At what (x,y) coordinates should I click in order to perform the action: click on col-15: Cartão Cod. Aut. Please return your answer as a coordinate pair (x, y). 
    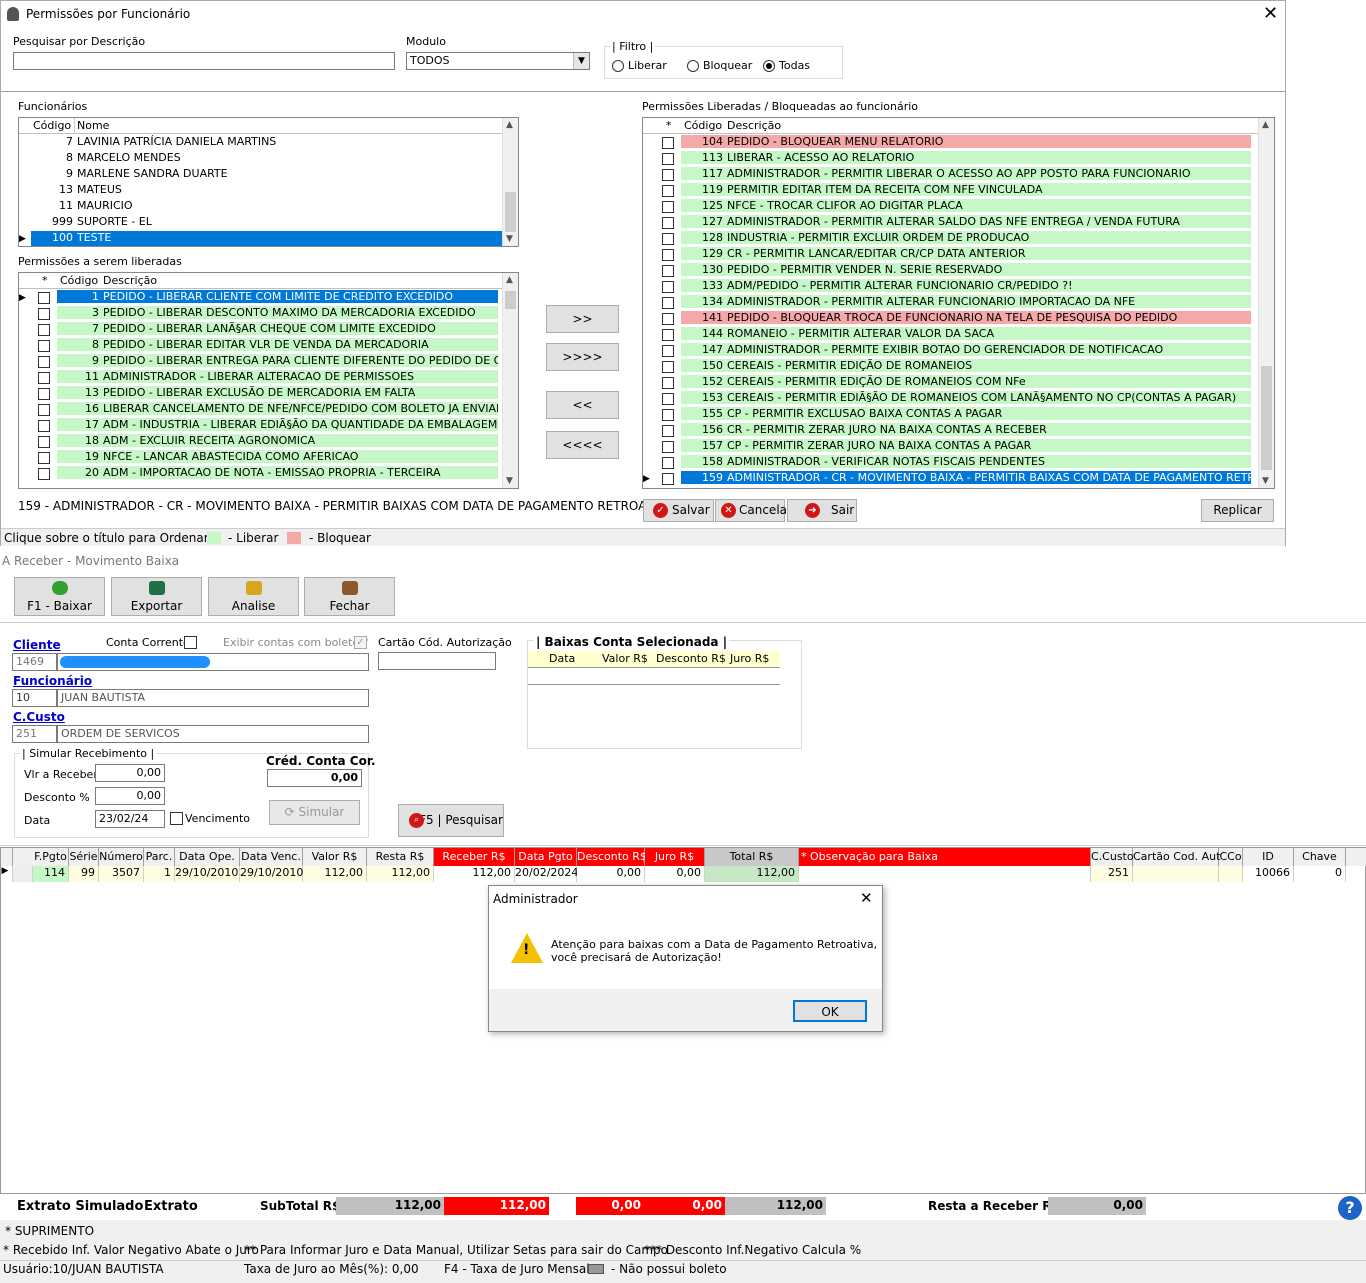
    Looking at the image, I should click on (1176, 857).